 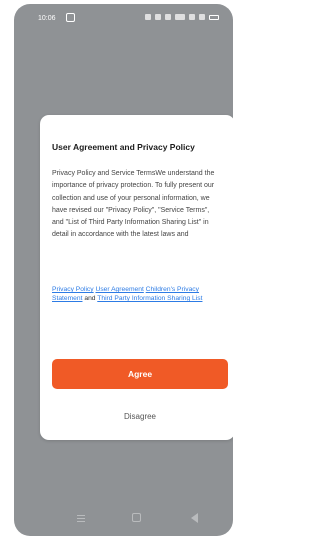 What do you see at coordinates (47, 18) in the screenshot?
I see `status-time: 10:06` at bounding box center [47, 18].